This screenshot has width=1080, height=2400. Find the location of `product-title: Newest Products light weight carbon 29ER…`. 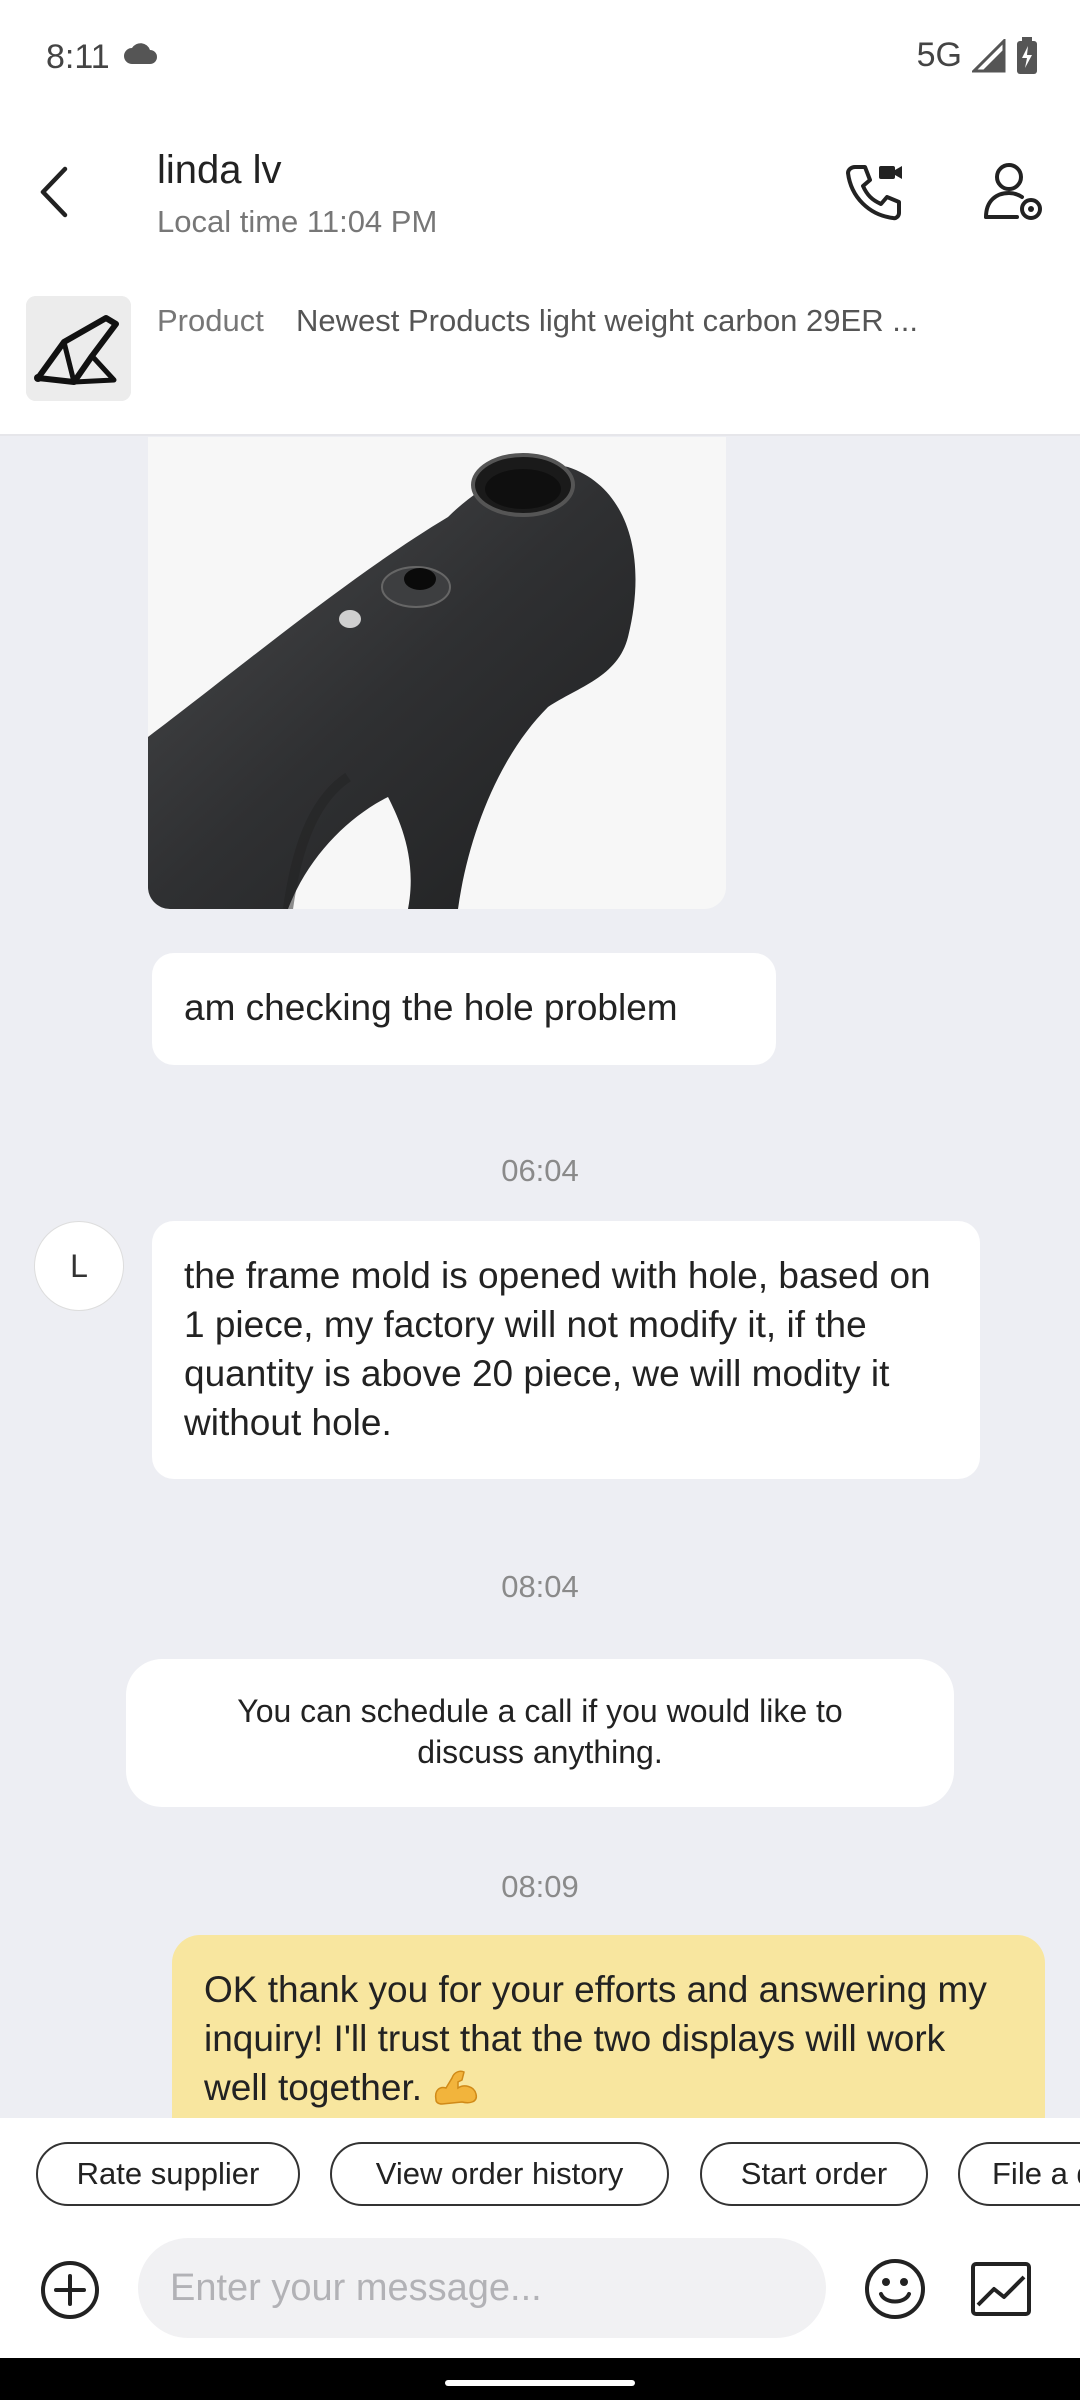

product-title: Newest Products light weight carbon 29ER… is located at coordinates (641, 321).